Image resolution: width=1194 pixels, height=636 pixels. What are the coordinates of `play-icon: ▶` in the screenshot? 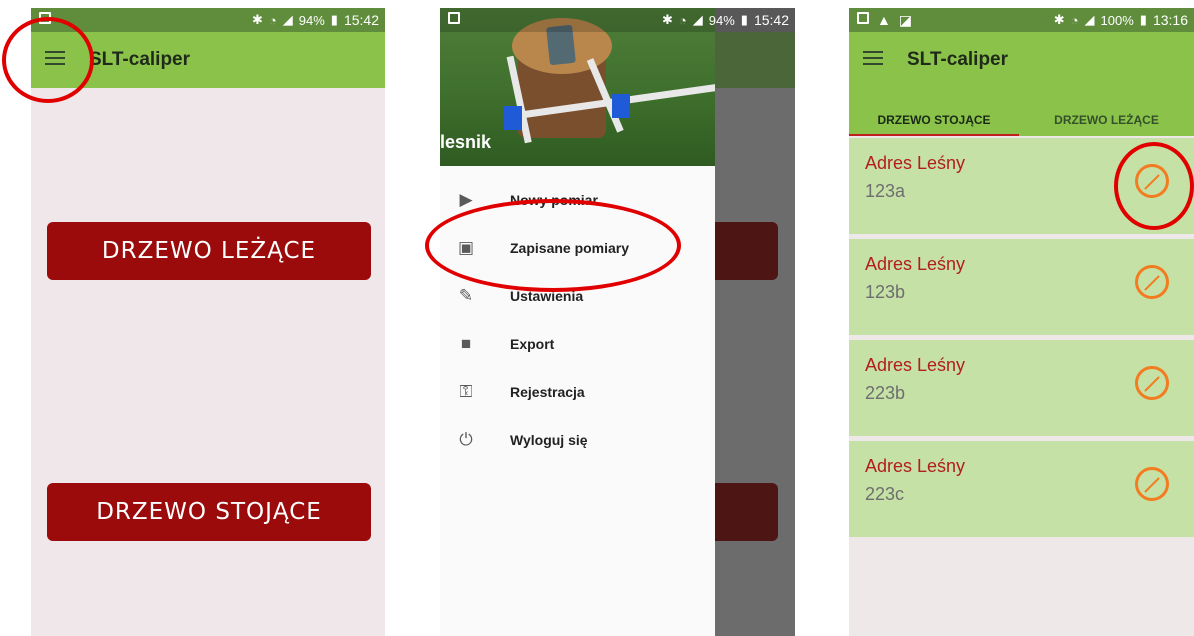 It's located at (466, 199).